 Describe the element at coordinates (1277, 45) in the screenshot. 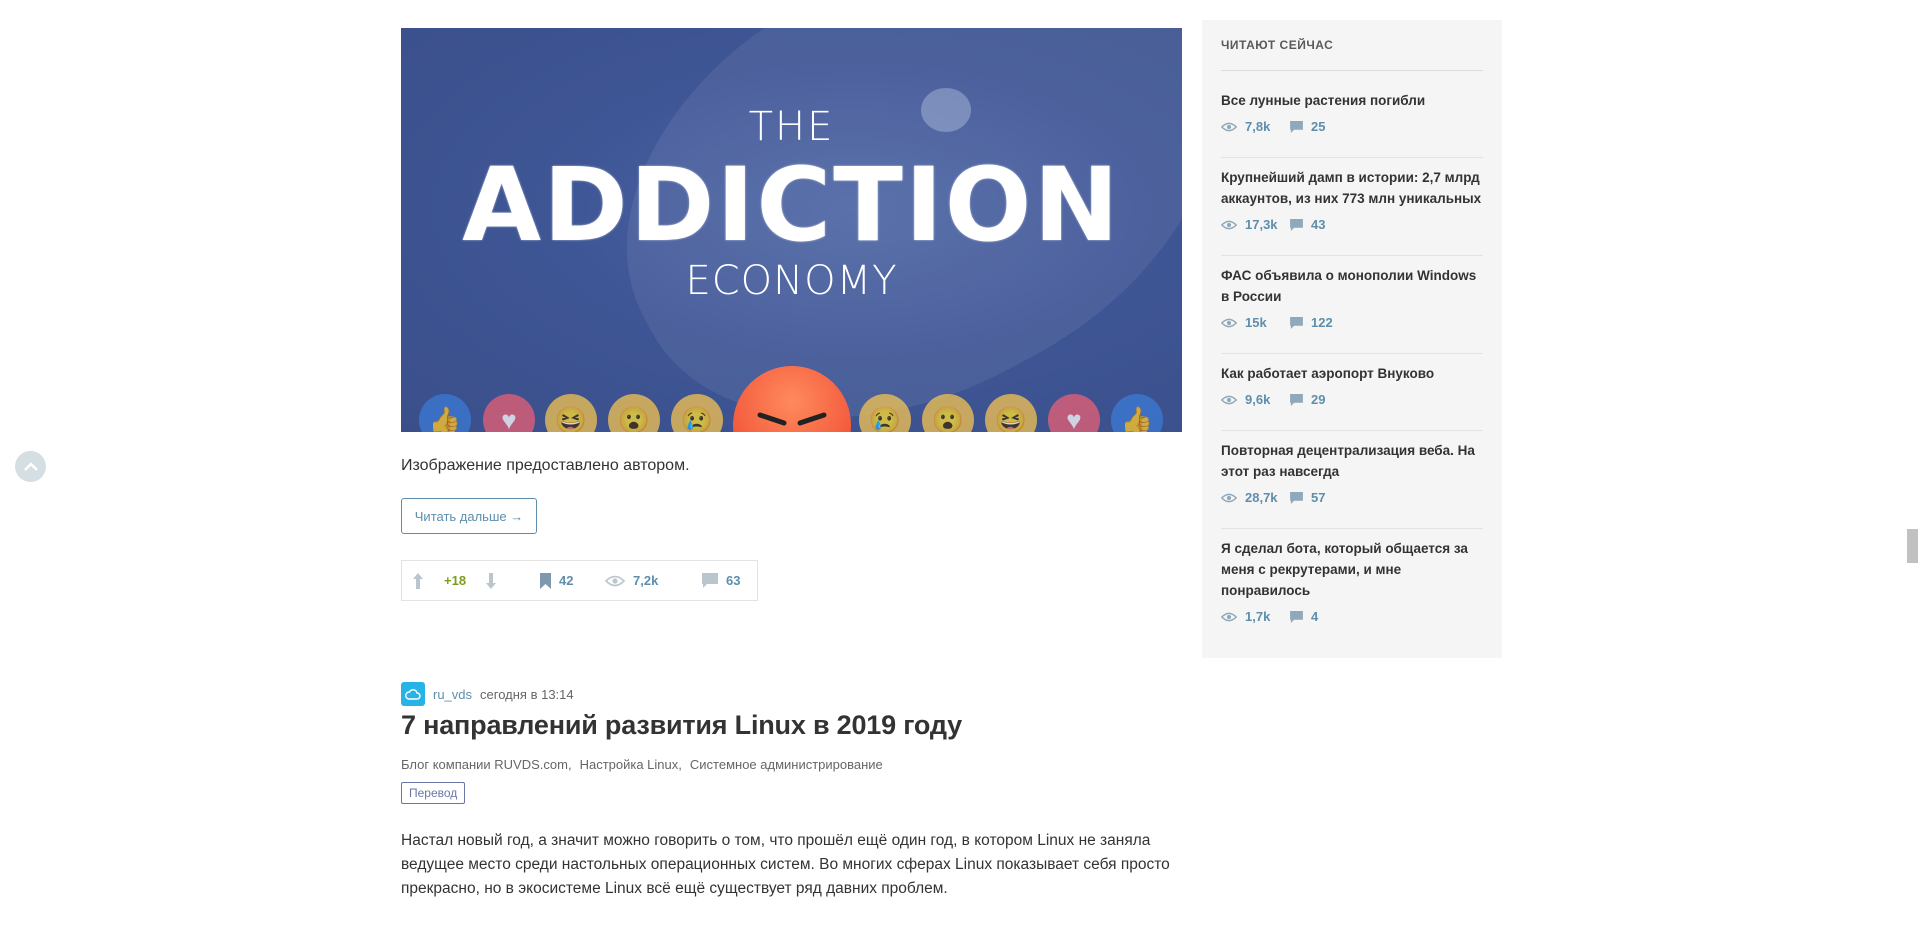

I see `sidebar-title: ЧИТАЮТ СЕЙЧАС` at that location.